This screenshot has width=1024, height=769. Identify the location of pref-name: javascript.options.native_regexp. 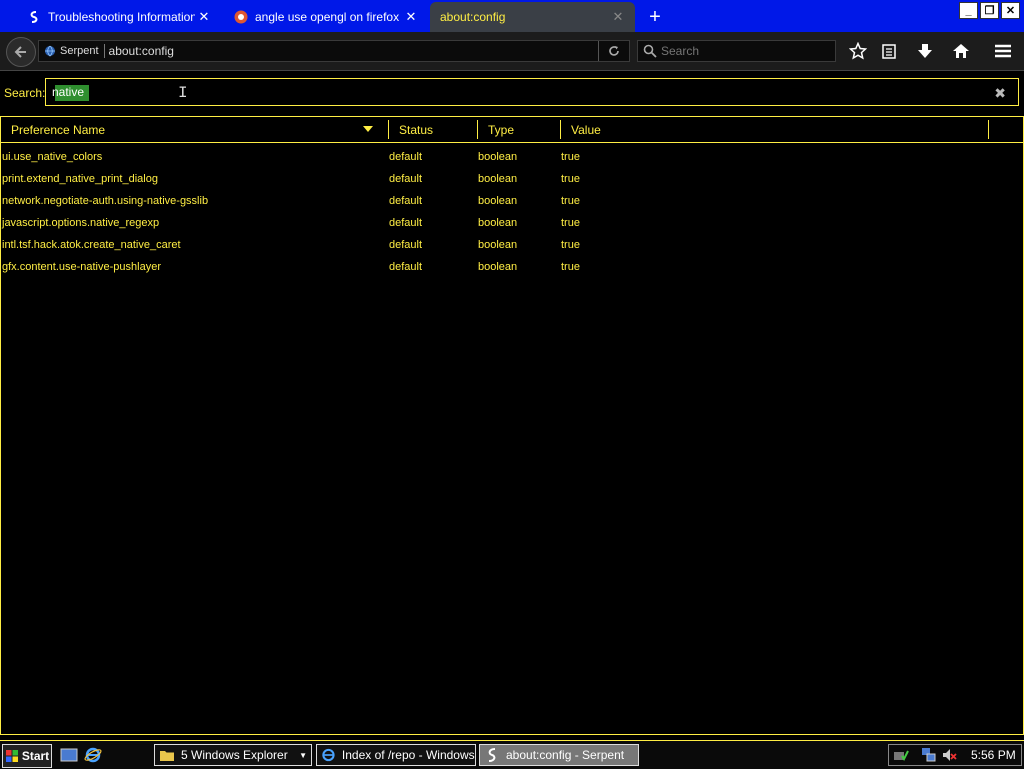
(81, 223).